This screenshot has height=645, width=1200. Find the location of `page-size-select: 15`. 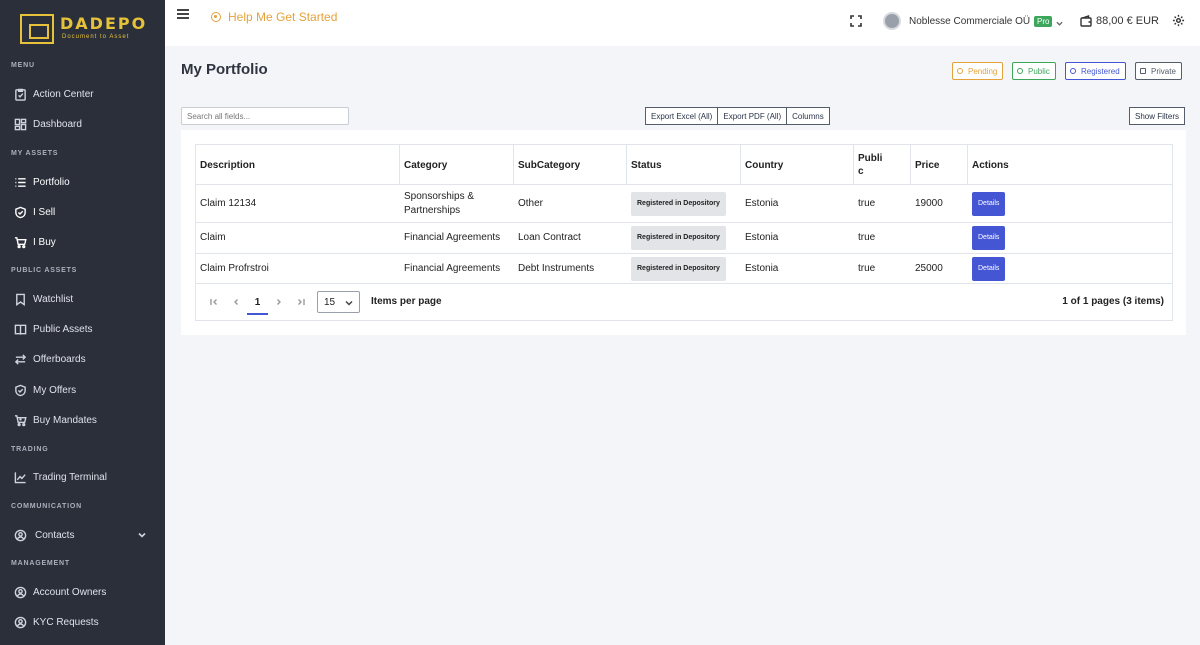

page-size-select: 15 is located at coordinates (338, 302).